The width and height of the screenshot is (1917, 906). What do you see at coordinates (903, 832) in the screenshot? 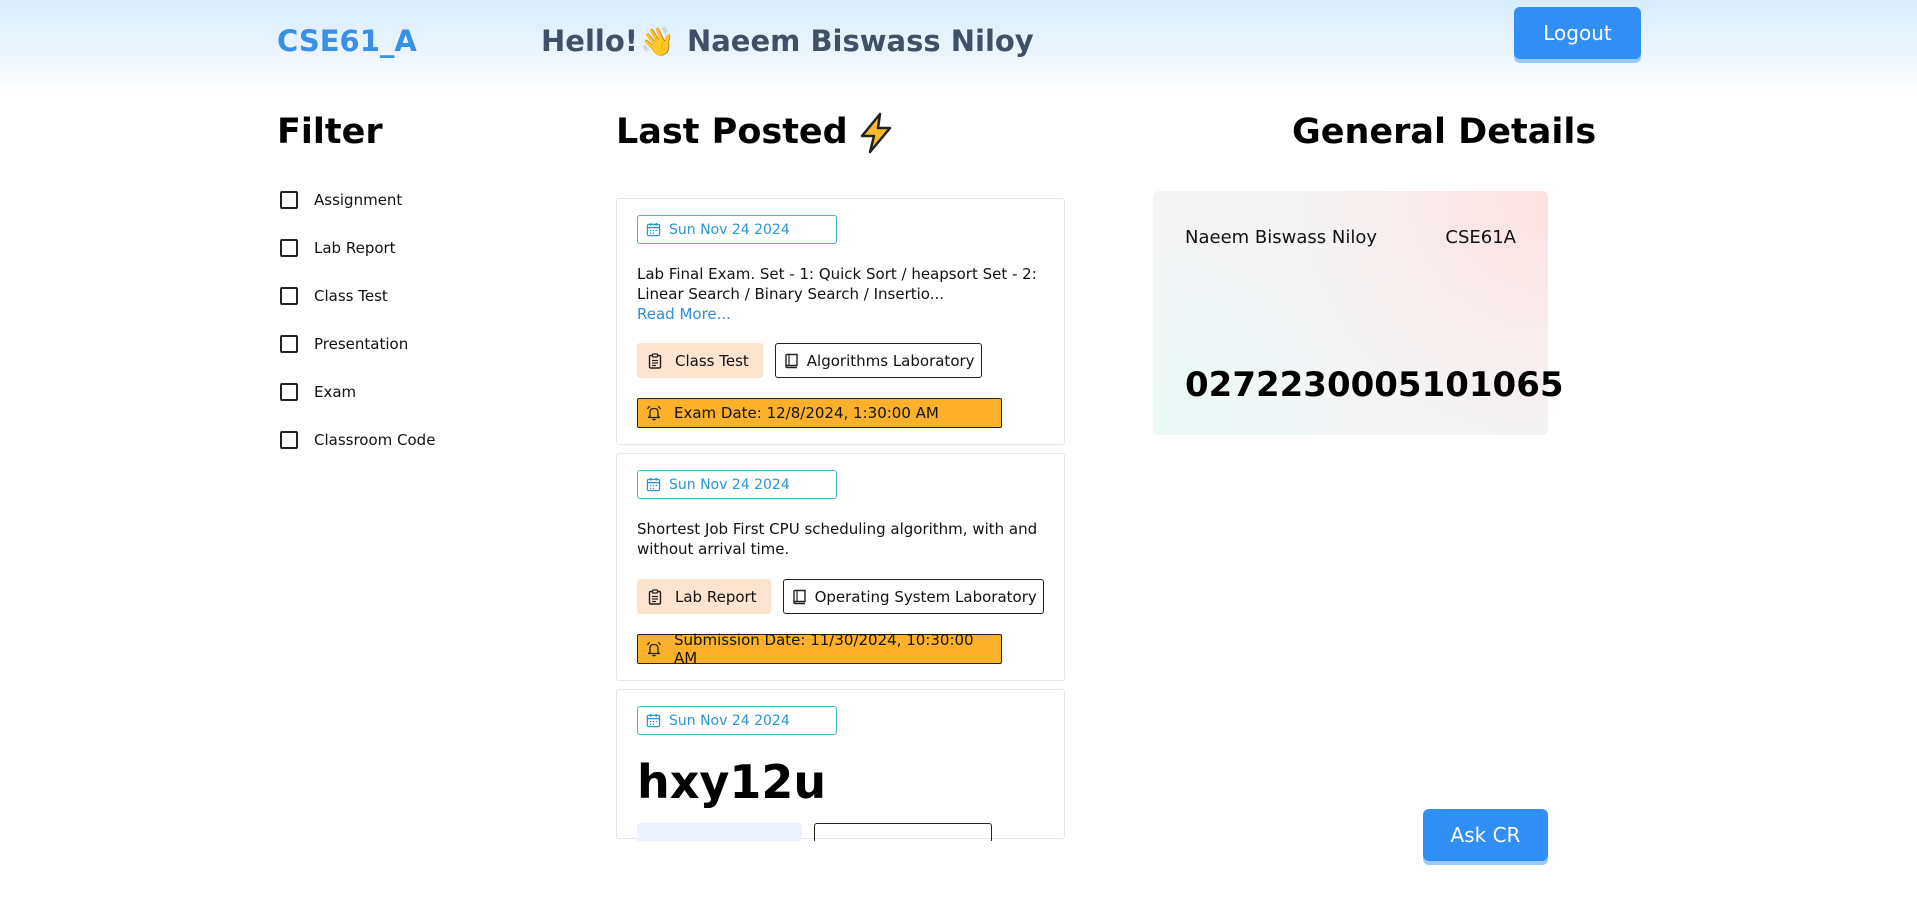
I see `post-course-tag` at bounding box center [903, 832].